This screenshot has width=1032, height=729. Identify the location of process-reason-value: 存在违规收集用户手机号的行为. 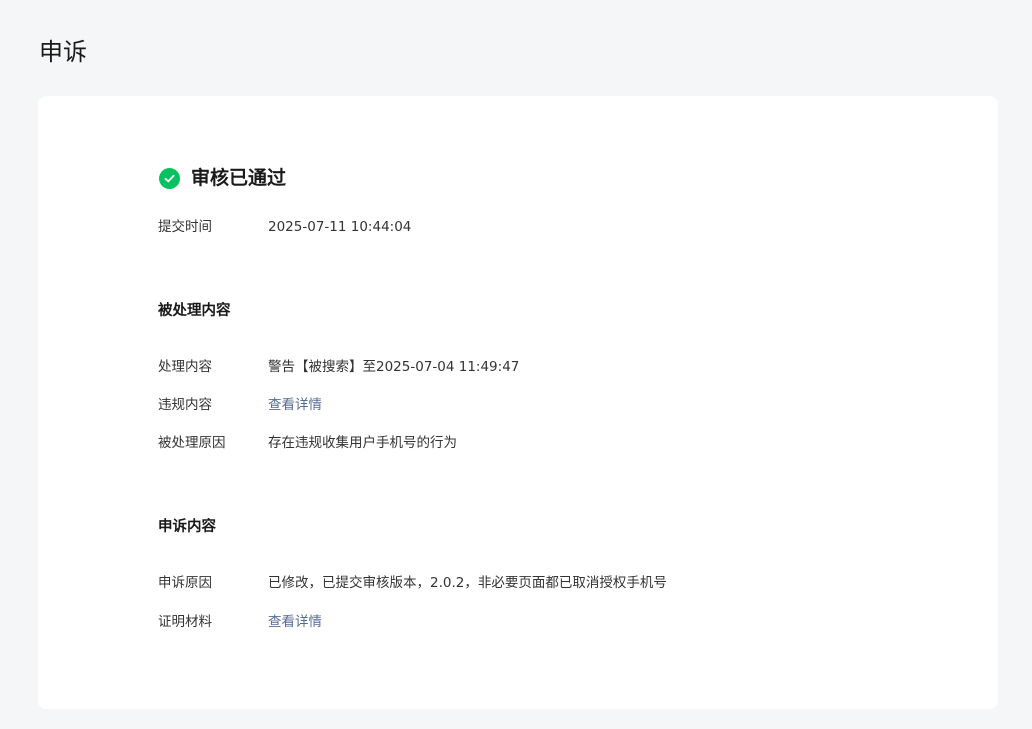
(362, 443).